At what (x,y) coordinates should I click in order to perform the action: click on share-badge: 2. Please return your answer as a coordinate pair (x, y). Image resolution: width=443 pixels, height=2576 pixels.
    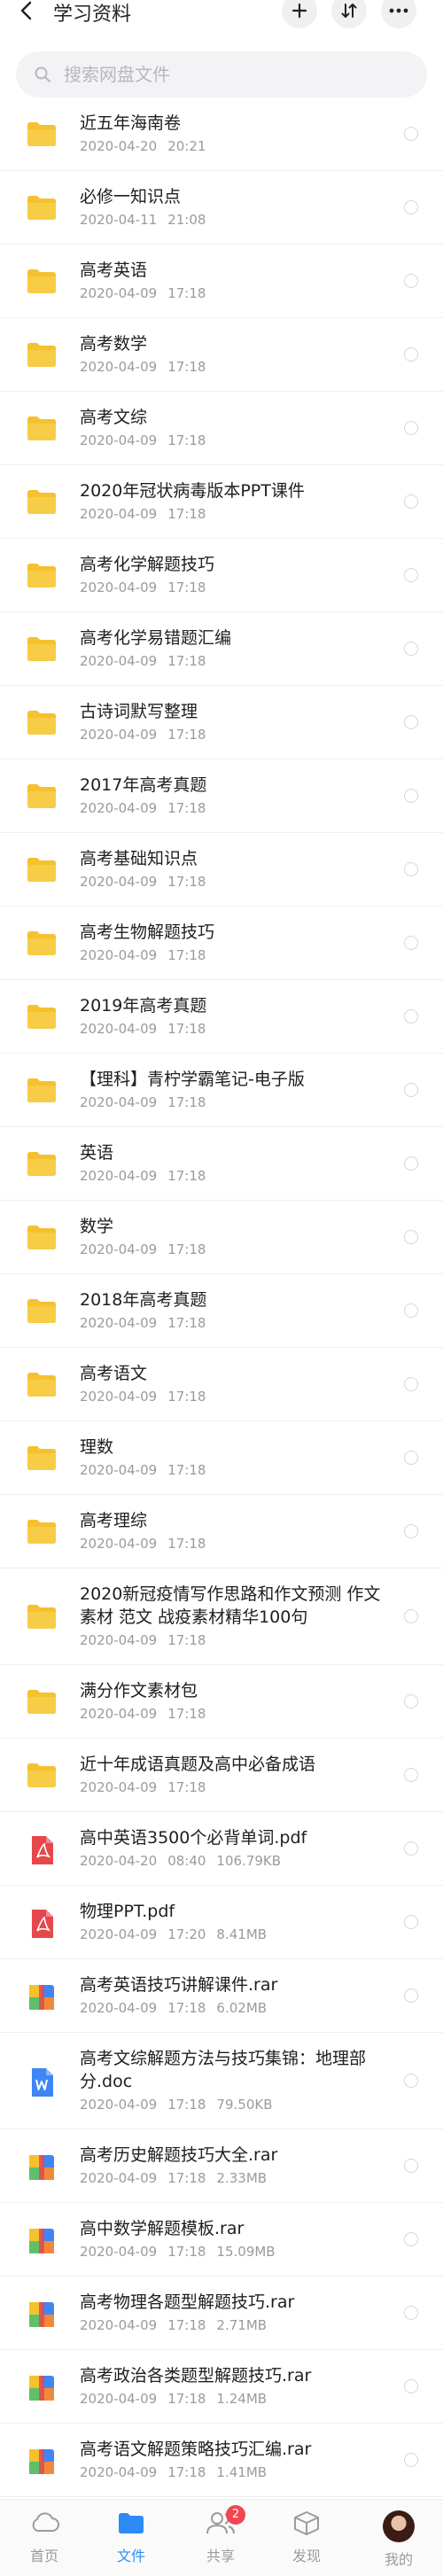
    Looking at the image, I should click on (236, 2515).